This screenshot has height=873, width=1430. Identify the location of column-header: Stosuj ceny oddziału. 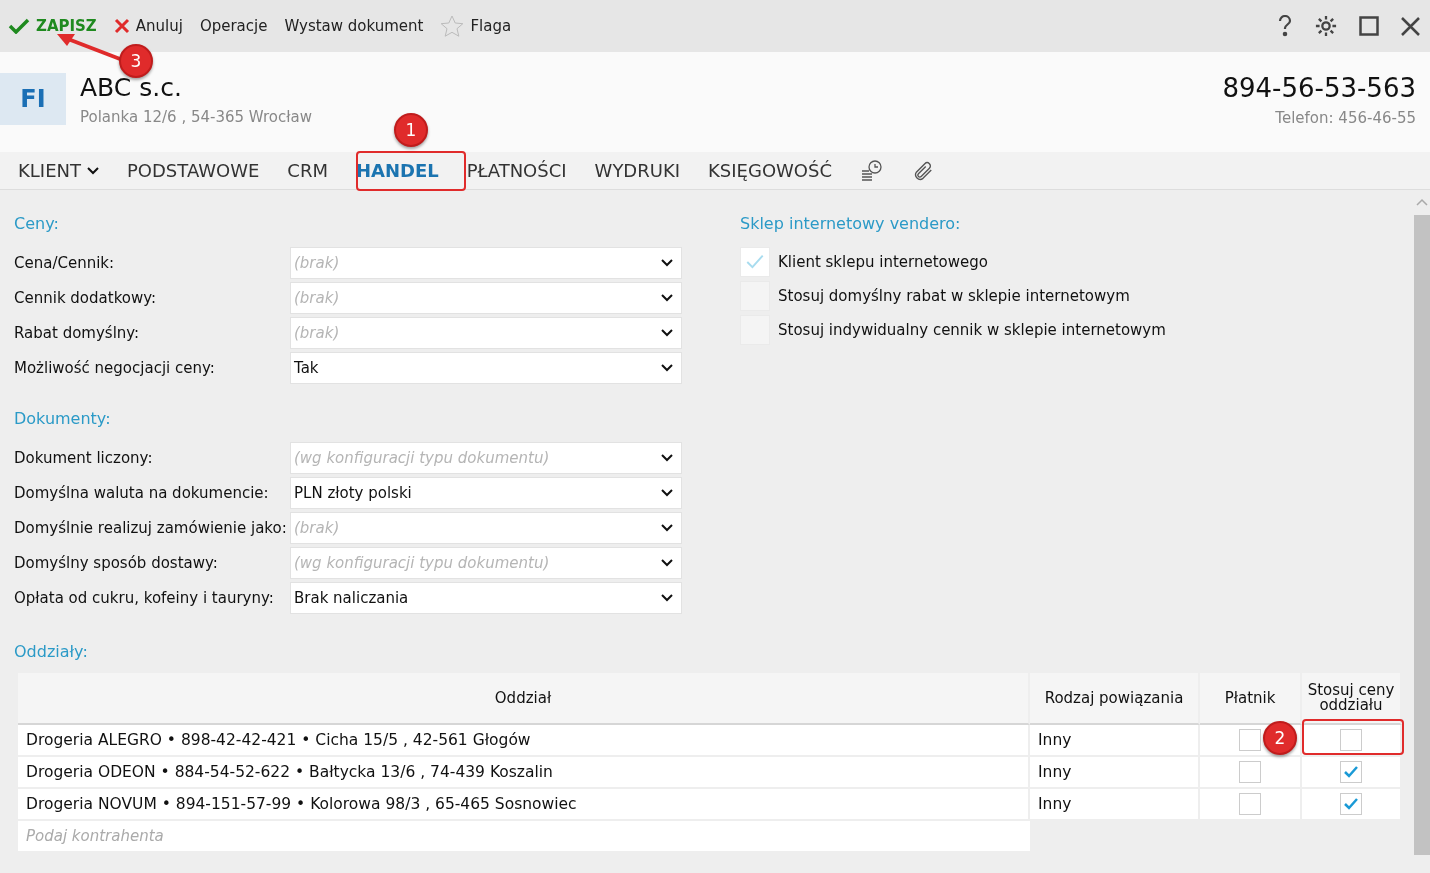
(1352, 699).